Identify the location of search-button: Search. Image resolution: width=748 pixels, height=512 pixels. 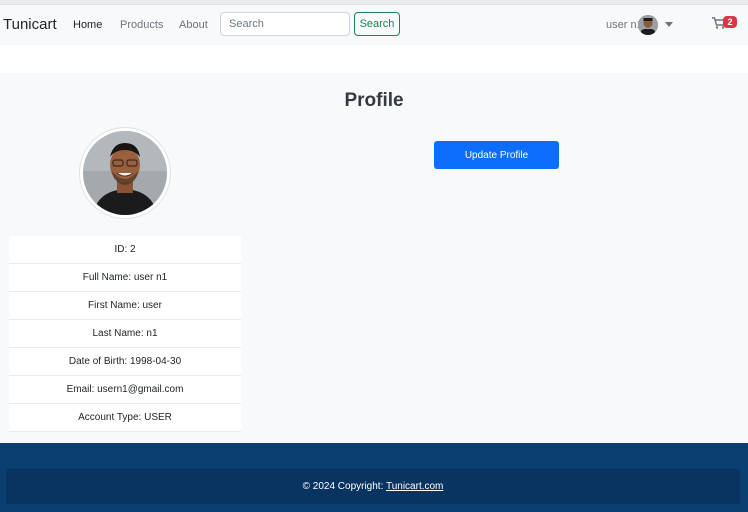
(377, 24).